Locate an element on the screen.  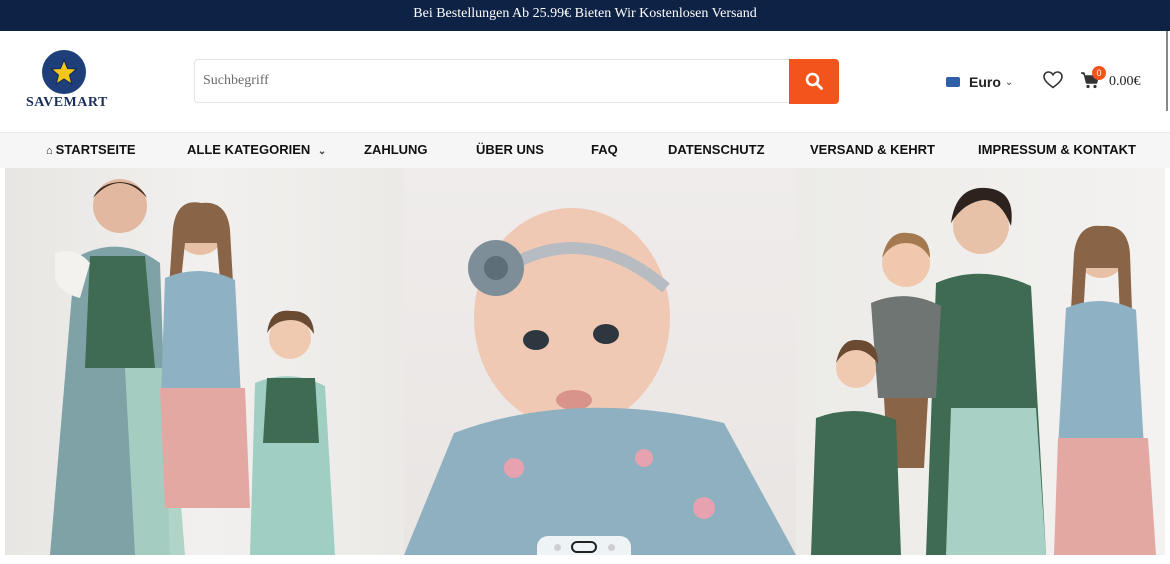
nav-payment: ZAHLUNG is located at coordinates (396, 151).